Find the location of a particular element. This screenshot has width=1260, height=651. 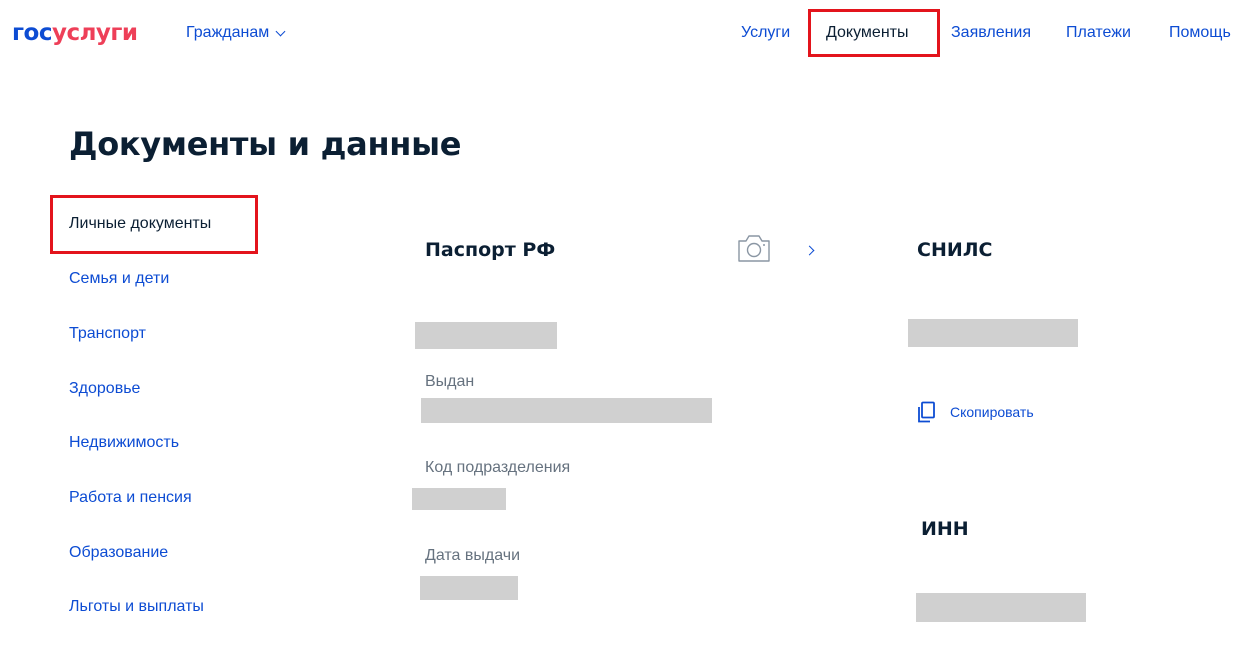

inn-title: ИНН is located at coordinates (945, 529).